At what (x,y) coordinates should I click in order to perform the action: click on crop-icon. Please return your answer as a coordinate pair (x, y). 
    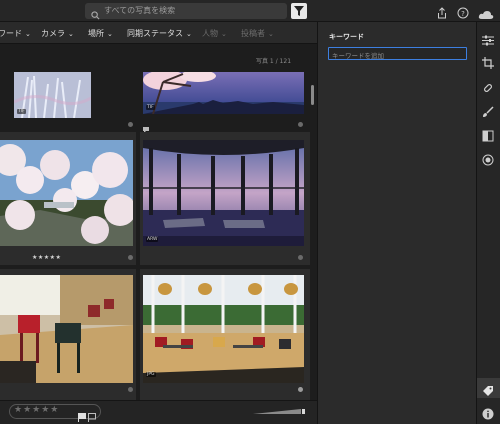
    Looking at the image, I should click on (488, 63).